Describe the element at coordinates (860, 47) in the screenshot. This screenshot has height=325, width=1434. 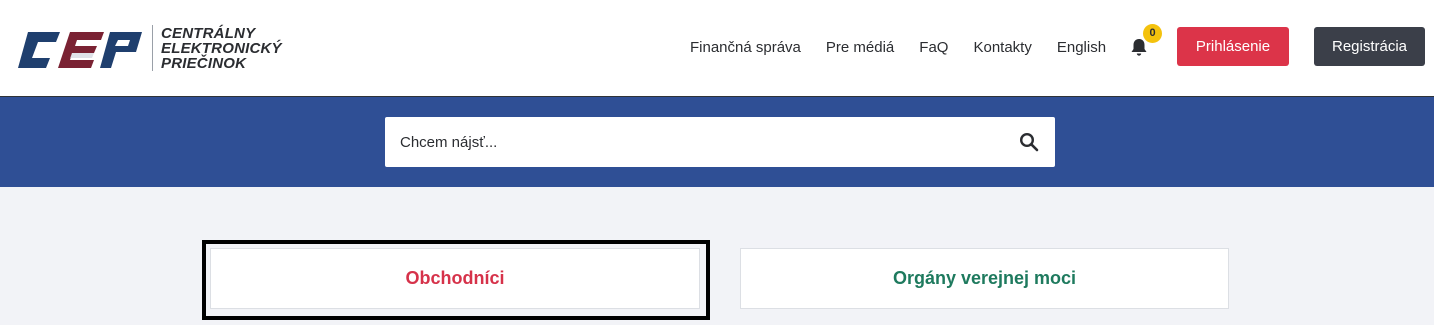
I see `nav-link-pre-media: Pre médiá` at that location.